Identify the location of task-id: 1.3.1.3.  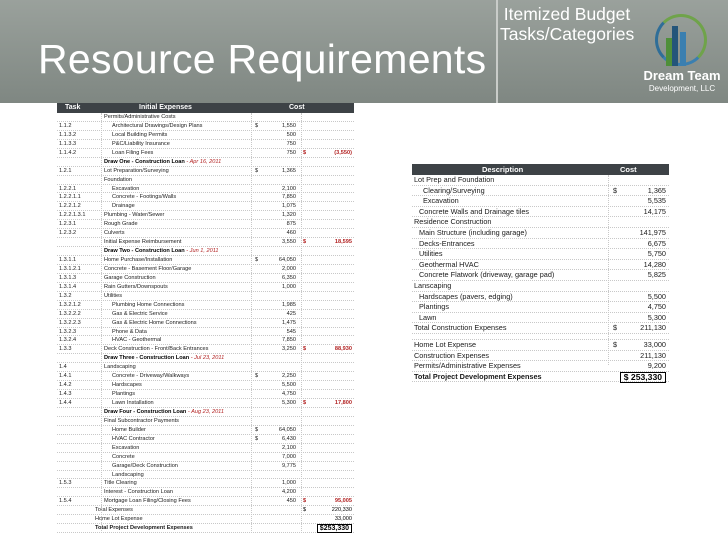
(68, 277).